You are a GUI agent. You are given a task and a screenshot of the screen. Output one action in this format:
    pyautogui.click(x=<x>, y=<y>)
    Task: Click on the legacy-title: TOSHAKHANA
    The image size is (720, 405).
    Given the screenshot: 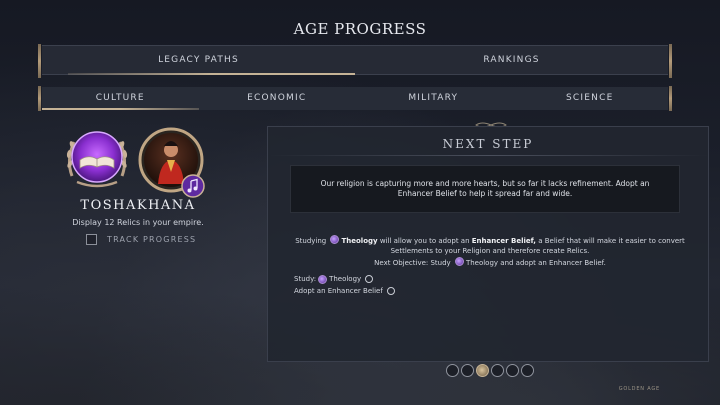 What is the action you would take?
    pyautogui.click(x=138, y=205)
    